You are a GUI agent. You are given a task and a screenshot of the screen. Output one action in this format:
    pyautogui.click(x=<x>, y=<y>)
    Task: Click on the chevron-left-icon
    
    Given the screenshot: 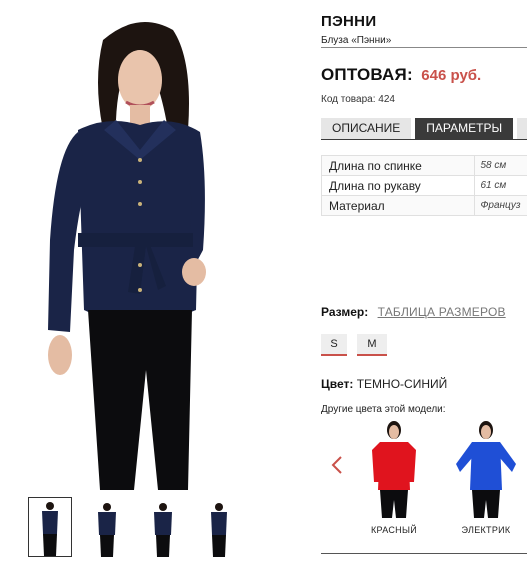 What is the action you would take?
    pyautogui.click(x=337, y=465)
    